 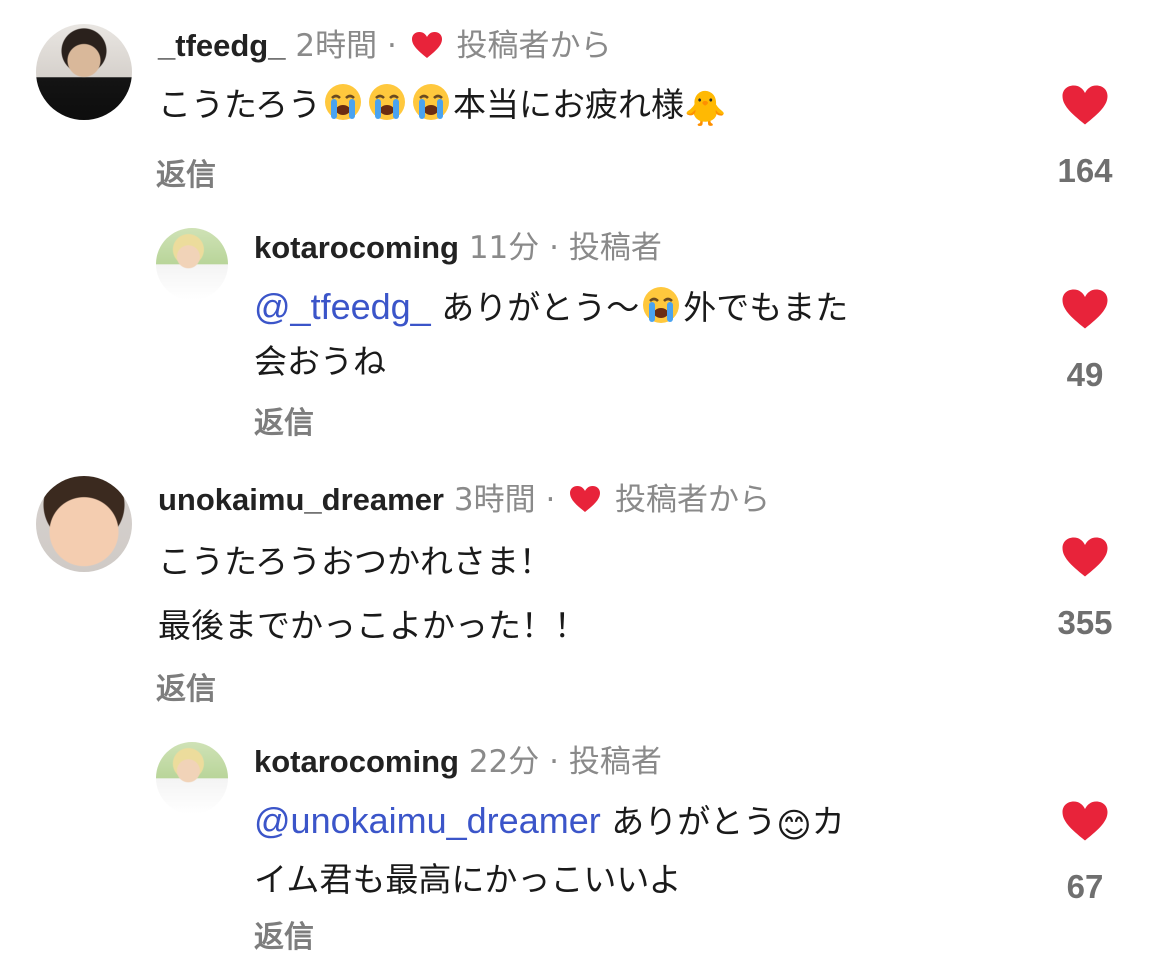 I want to click on chick-icon: 🐥, so click(x=705, y=109).